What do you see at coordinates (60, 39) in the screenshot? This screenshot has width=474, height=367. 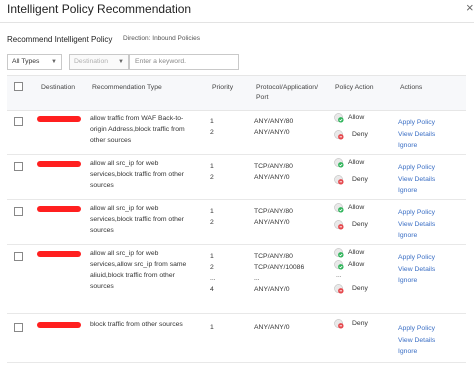 I see `section-title: Recommend Intelligent Policy` at bounding box center [60, 39].